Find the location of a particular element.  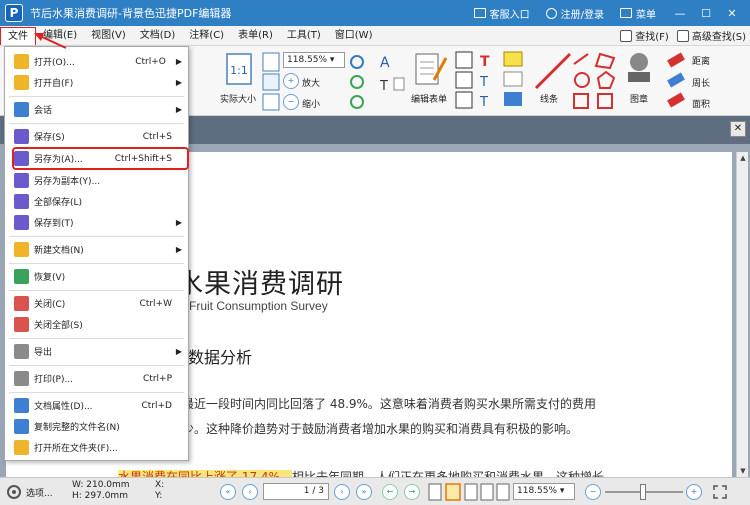

form-field-icons: T T T is located at coordinates (490, 81).